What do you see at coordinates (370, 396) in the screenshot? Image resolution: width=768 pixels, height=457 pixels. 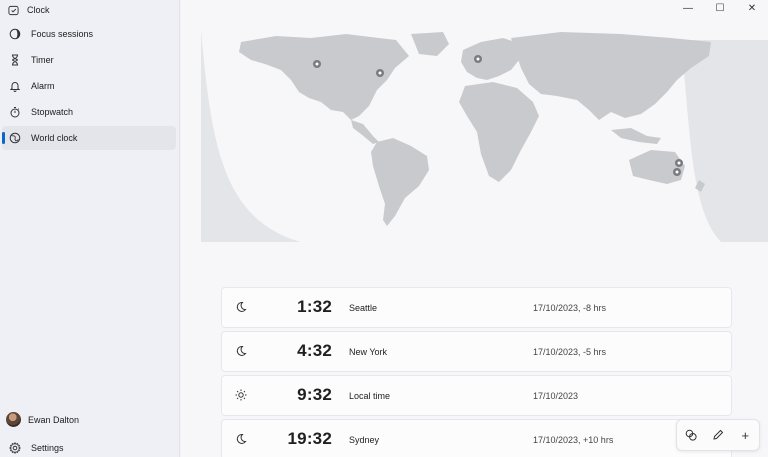 I see `clock-city: Local time` at bounding box center [370, 396].